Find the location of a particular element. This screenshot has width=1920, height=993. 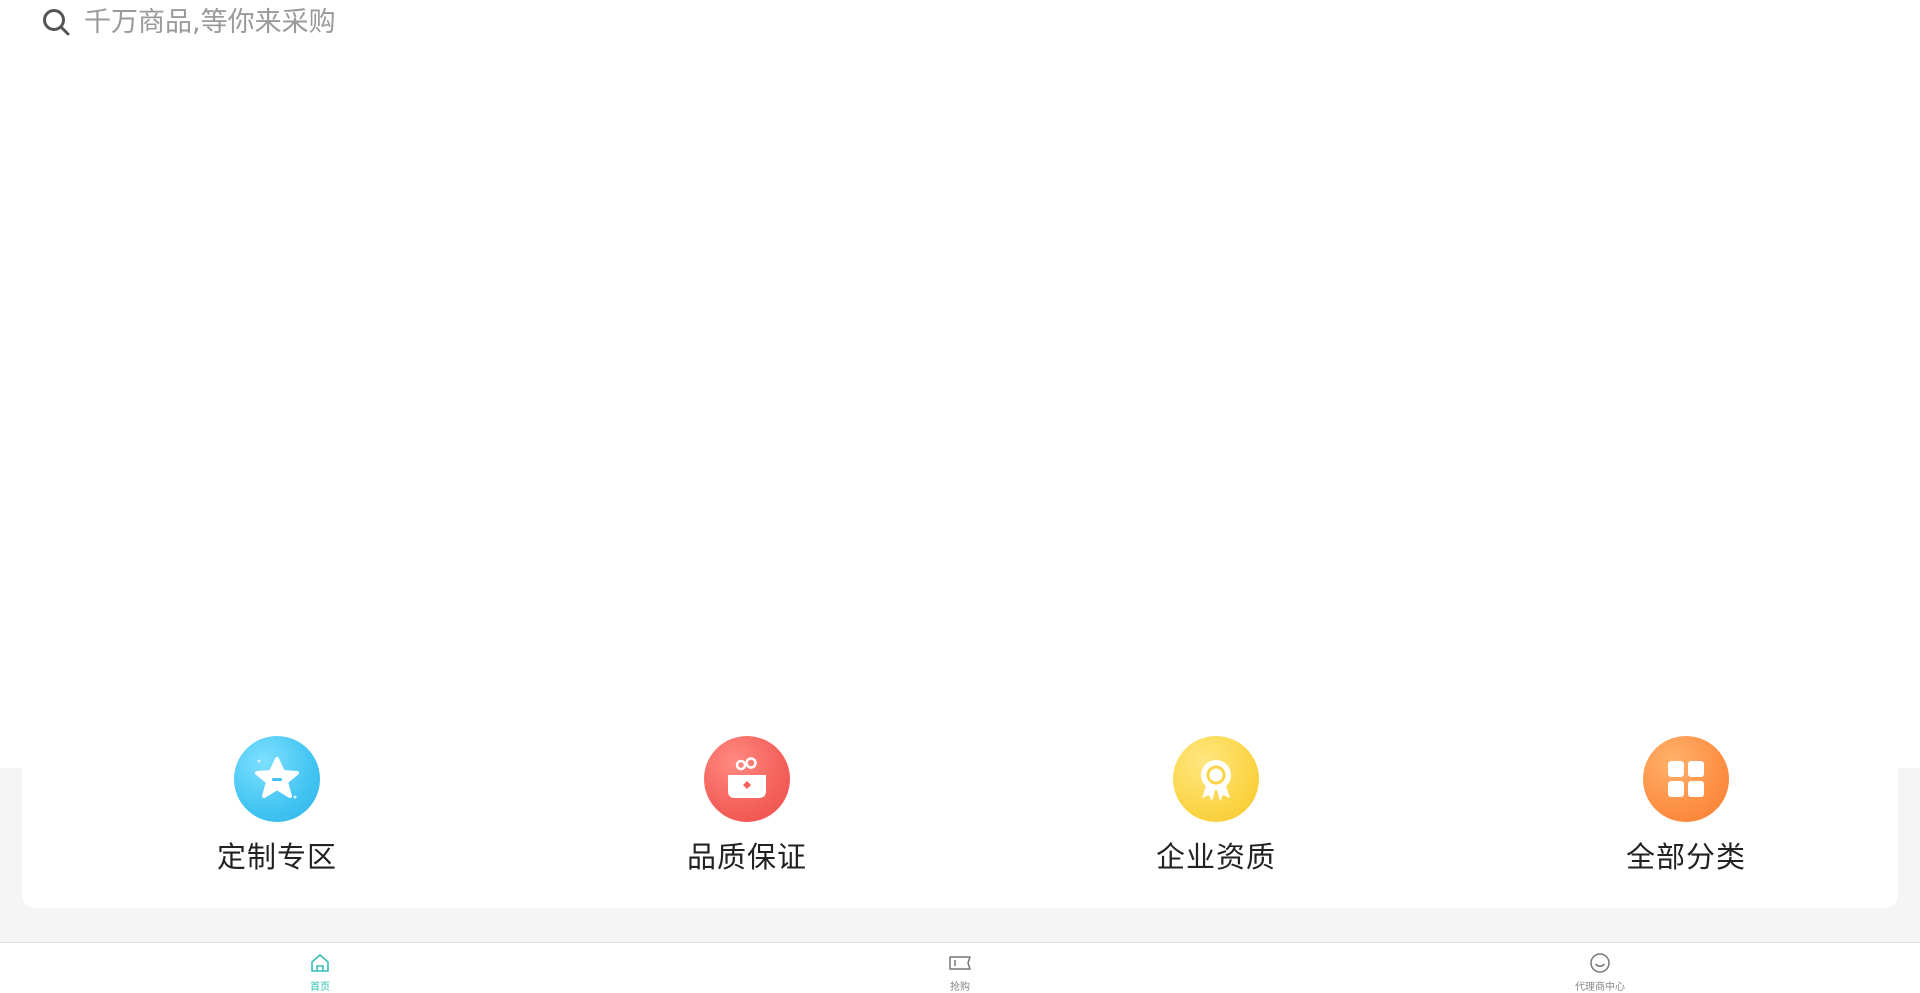

quick-entry-company-qualification: 企业资质 is located at coordinates (1216, 811).